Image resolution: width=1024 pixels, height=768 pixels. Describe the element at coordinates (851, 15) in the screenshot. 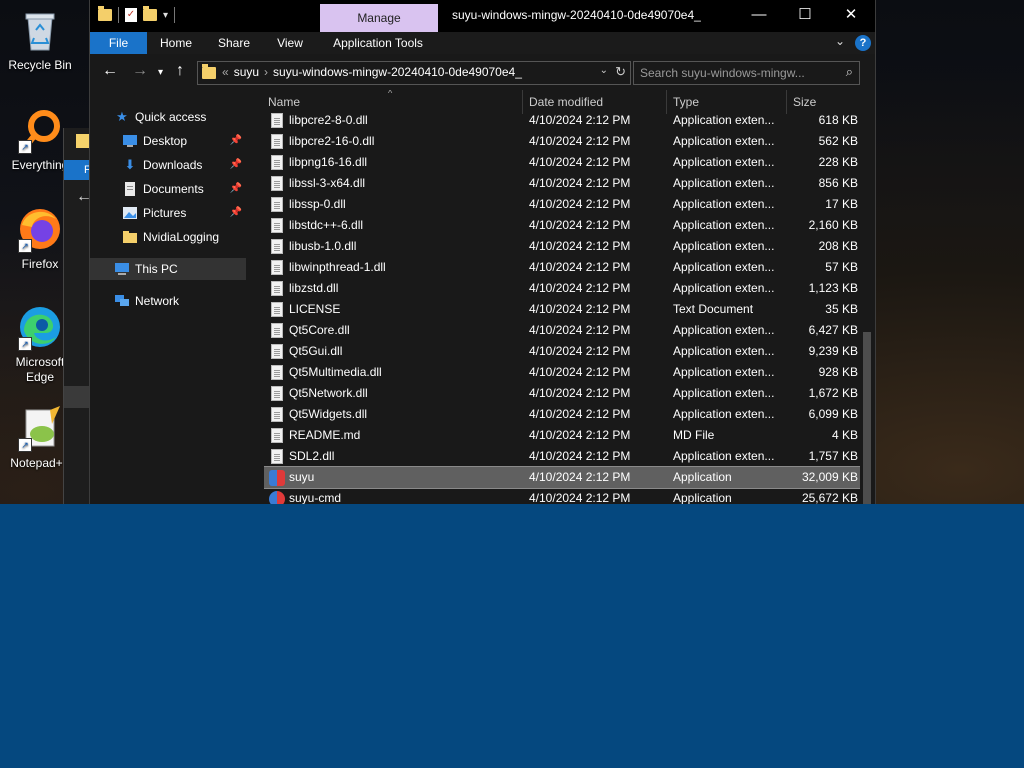

I see `close-button: ✕` at that location.